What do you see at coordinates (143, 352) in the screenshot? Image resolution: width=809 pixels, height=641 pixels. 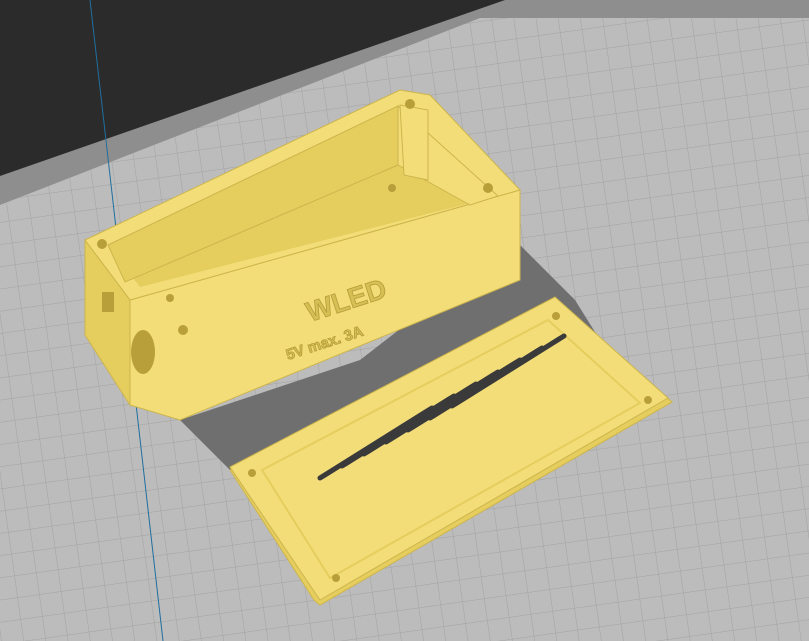 I see `side-port-round` at bounding box center [143, 352].